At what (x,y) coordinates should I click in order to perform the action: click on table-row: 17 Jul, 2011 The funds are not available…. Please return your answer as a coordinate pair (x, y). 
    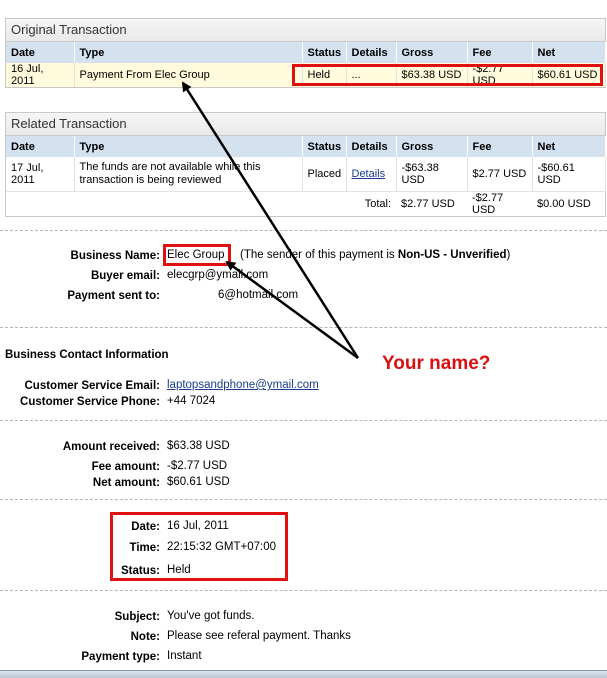
    Looking at the image, I should click on (306, 174).